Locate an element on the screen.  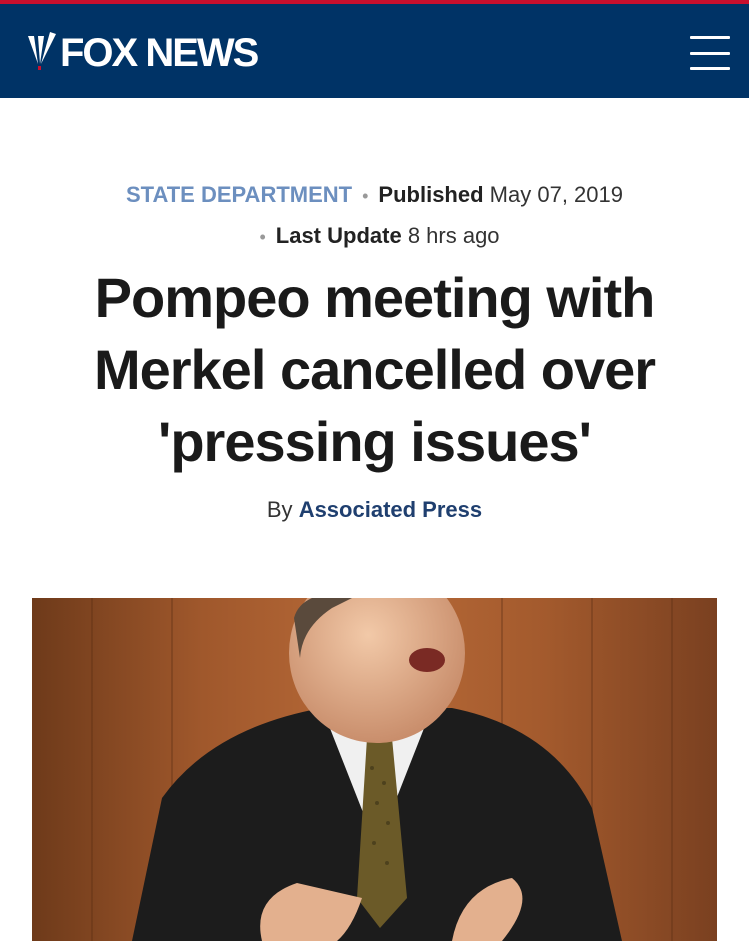
updated-value: 8 hrs ago is located at coordinates (453, 235).